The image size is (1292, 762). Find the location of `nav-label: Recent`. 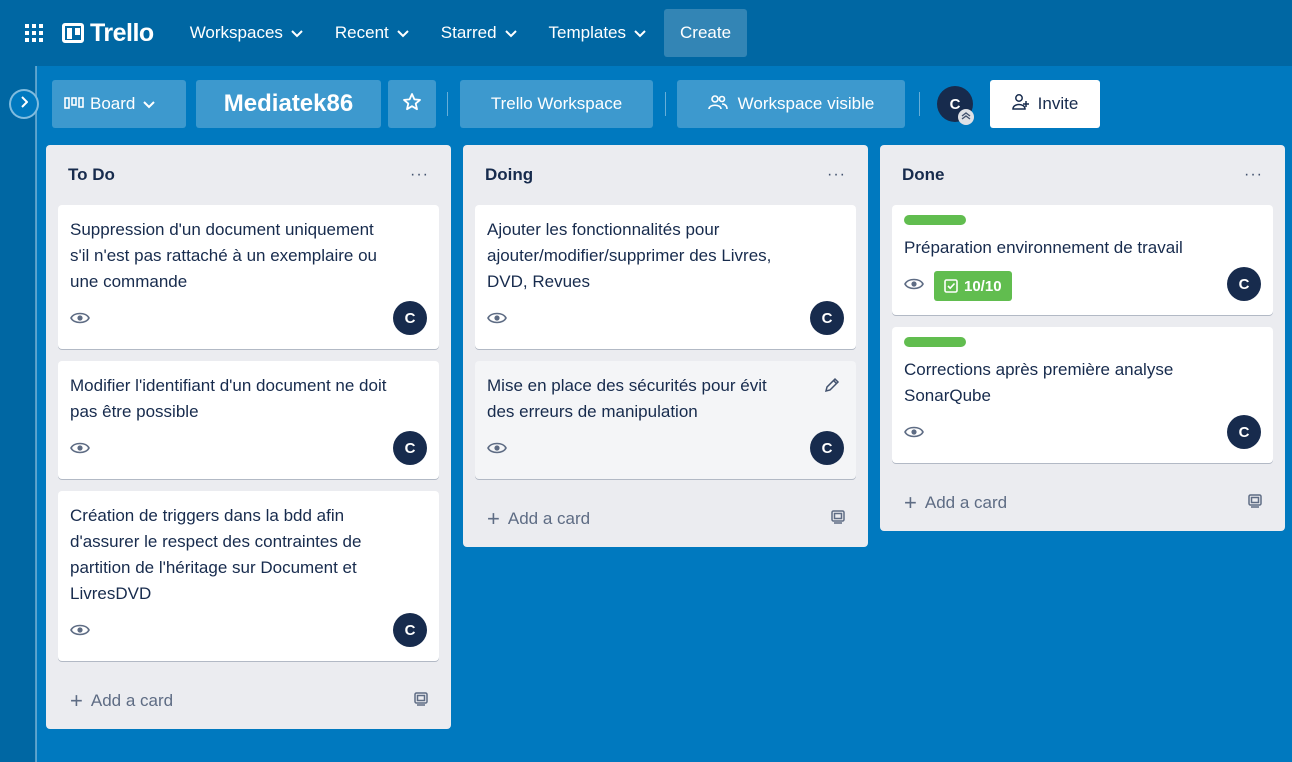

nav-label: Recent is located at coordinates (361, 32).